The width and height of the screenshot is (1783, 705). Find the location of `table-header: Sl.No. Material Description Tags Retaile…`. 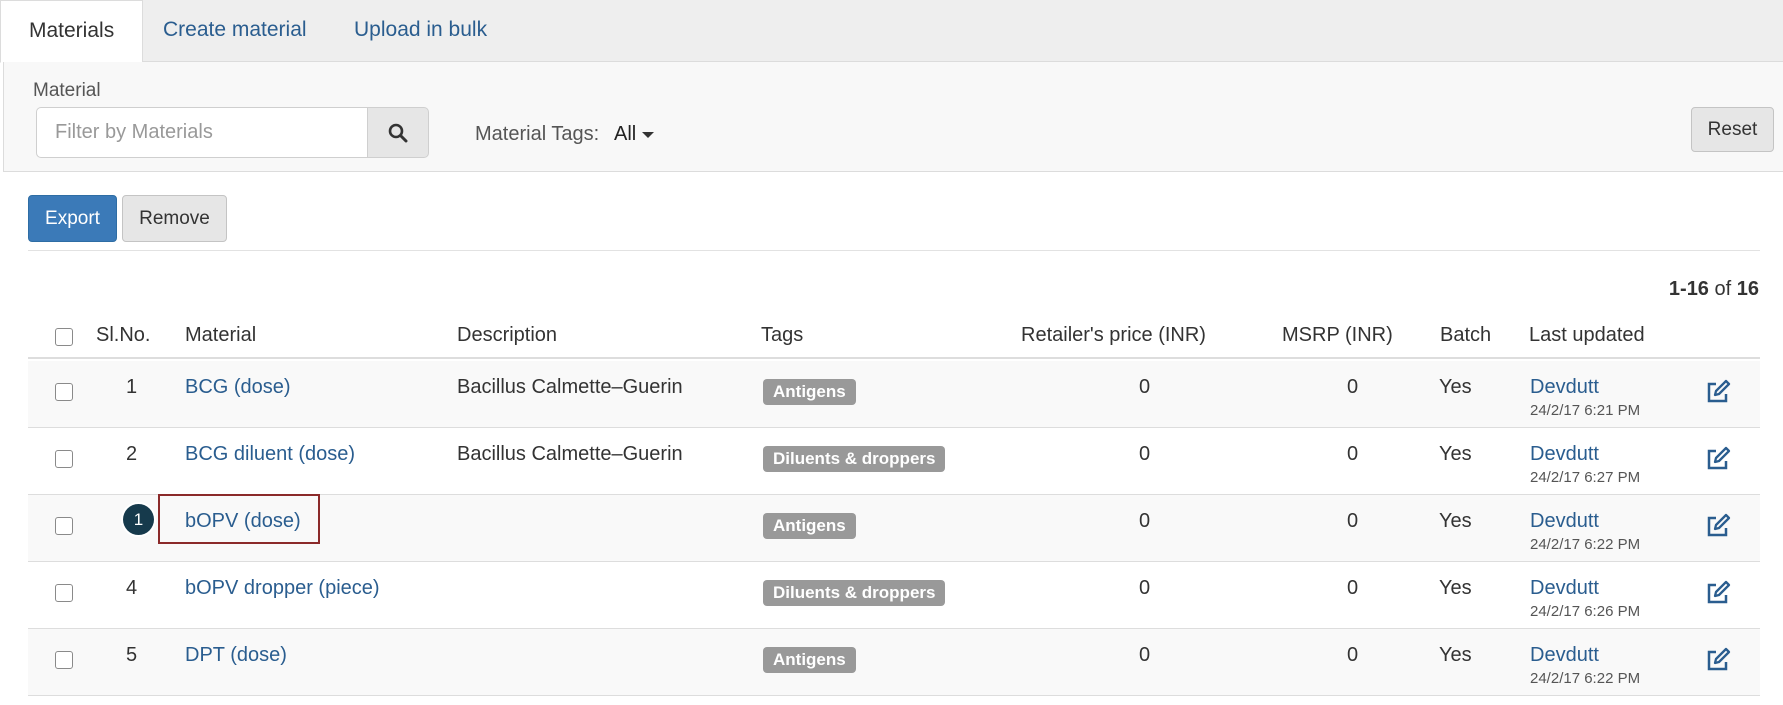

table-header: Sl.No. Material Description Tags Retaile… is located at coordinates (894, 337).